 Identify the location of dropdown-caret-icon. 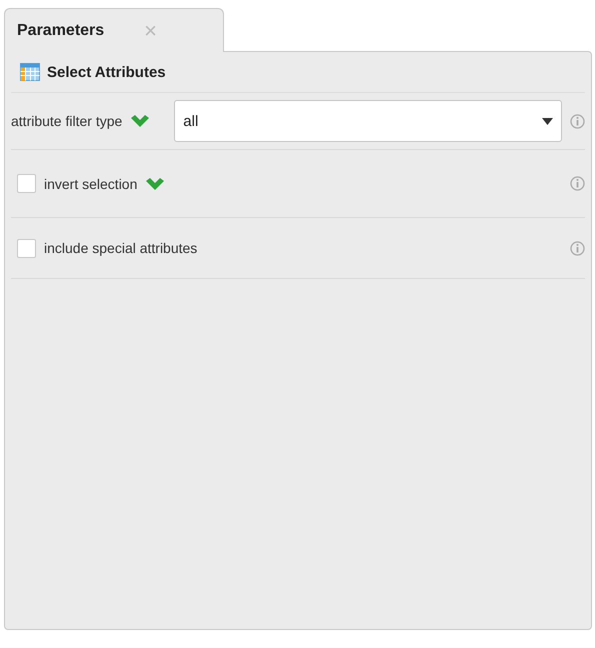
(547, 121).